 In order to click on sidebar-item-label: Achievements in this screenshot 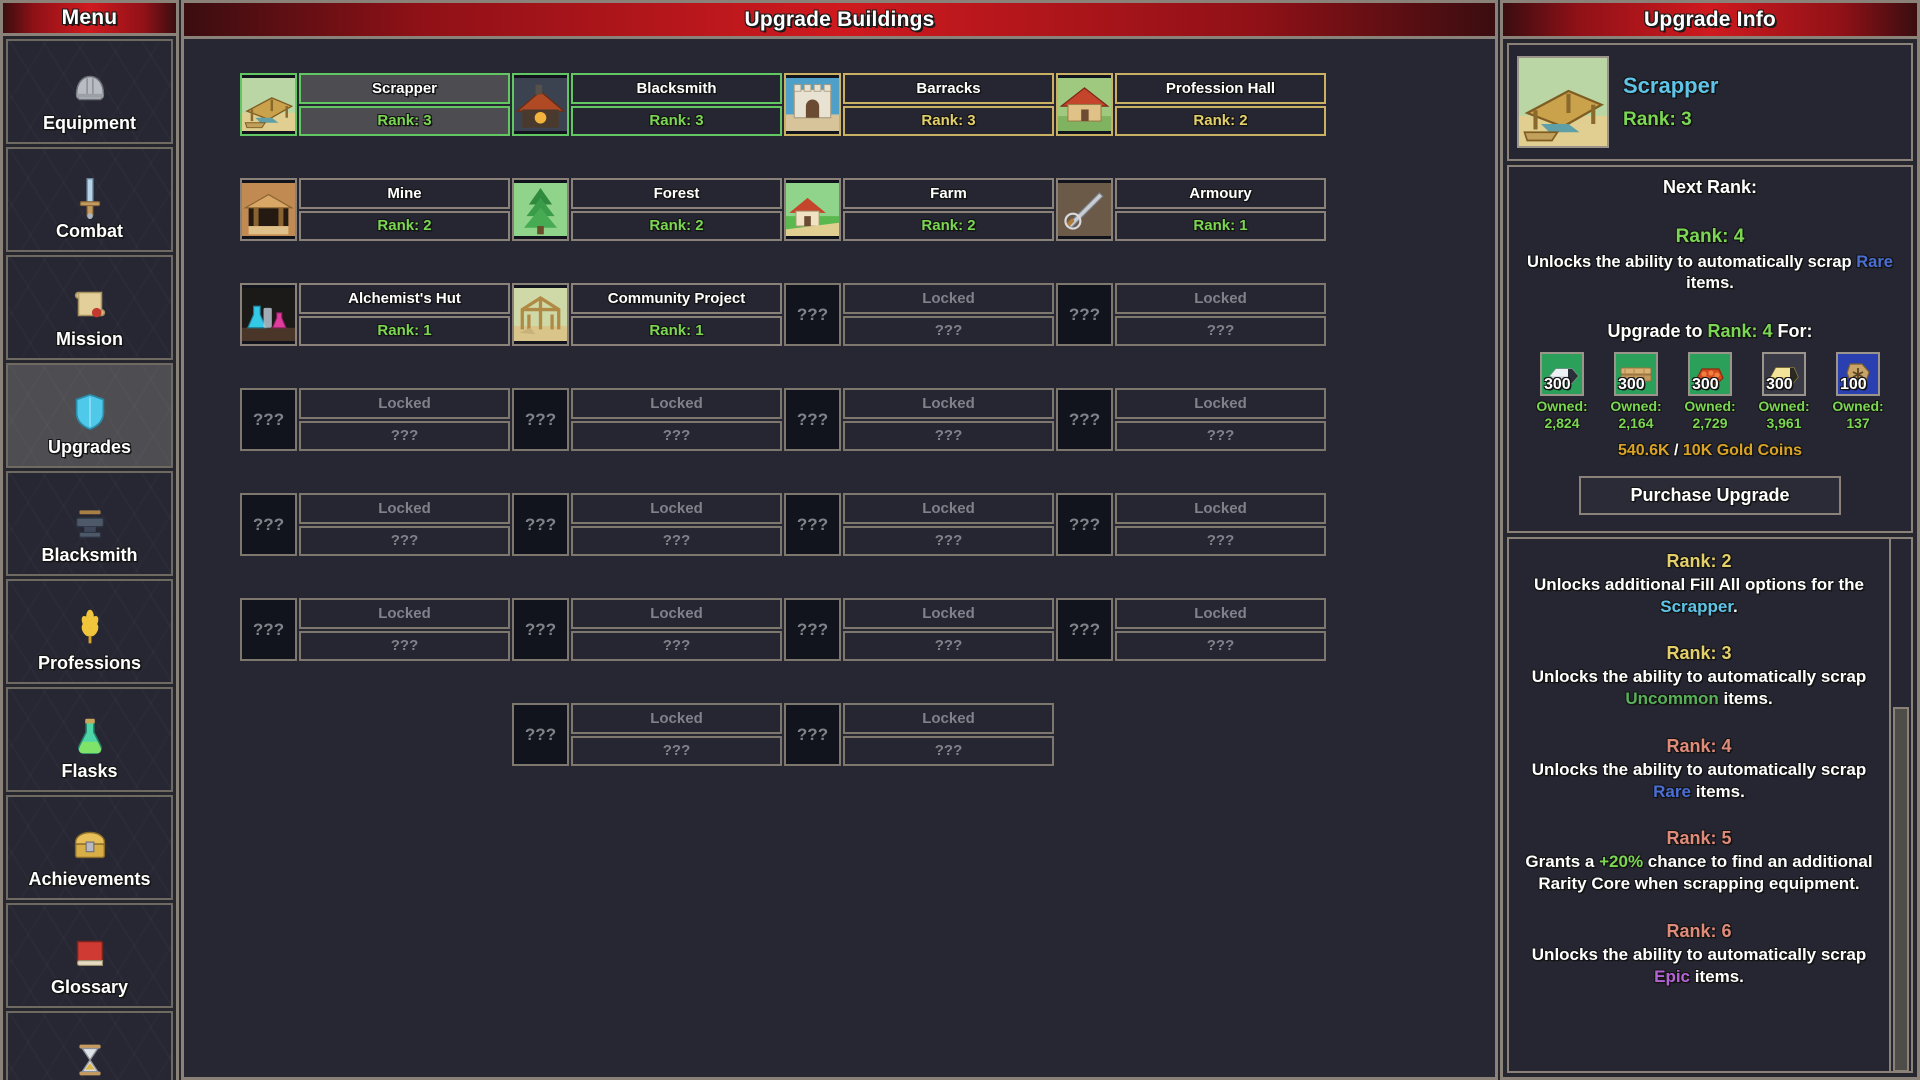, I will do `click(89, 879)`.